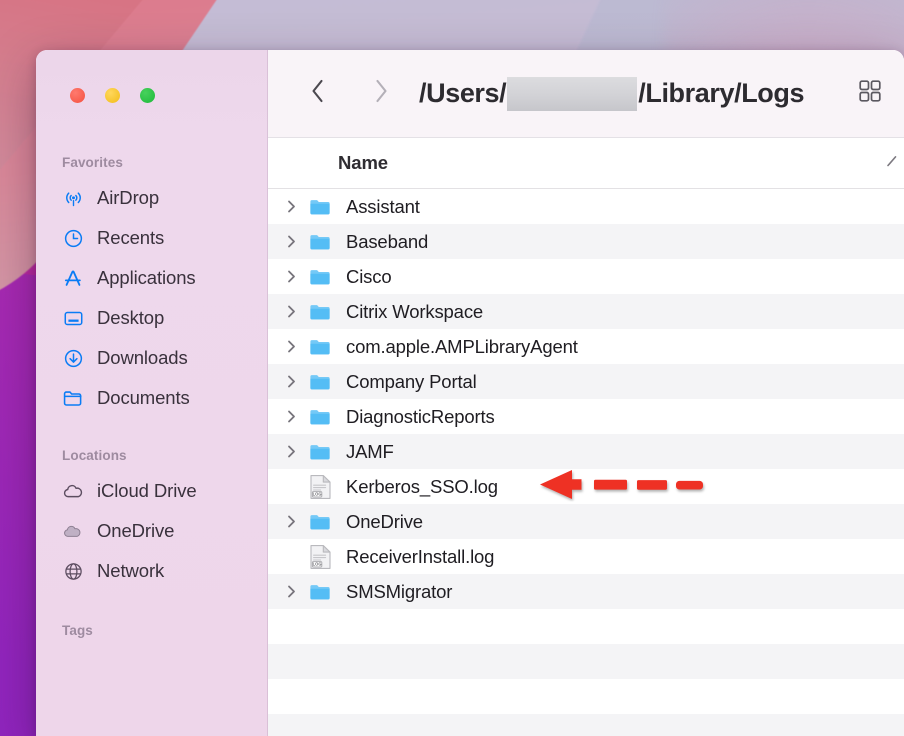  I want to click on sidebar-item-label: Recents, so click(131, 237).